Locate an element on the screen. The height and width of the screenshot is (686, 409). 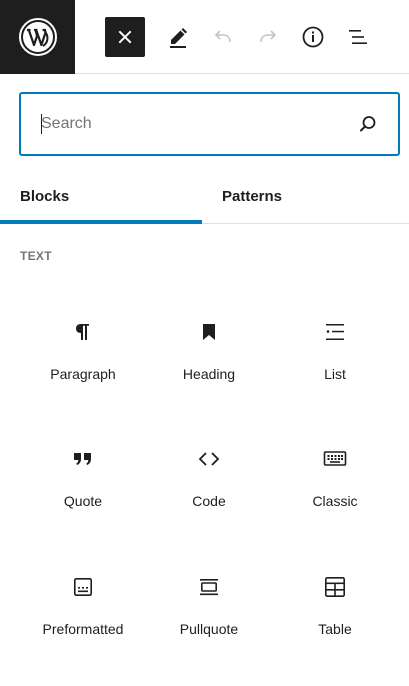
list-view-icon is located at coordinates (358, 37).